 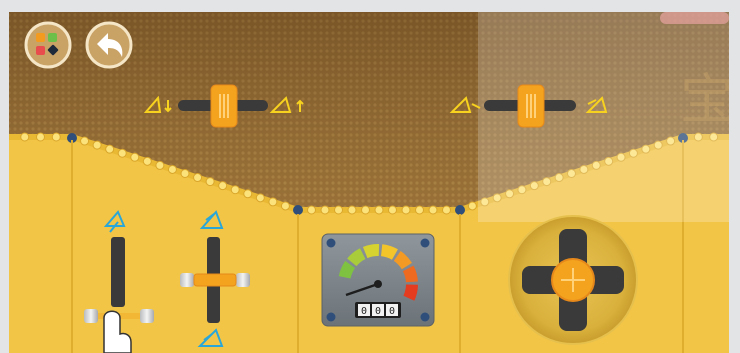 I want to click on back-button, so click(x=109, y=45).